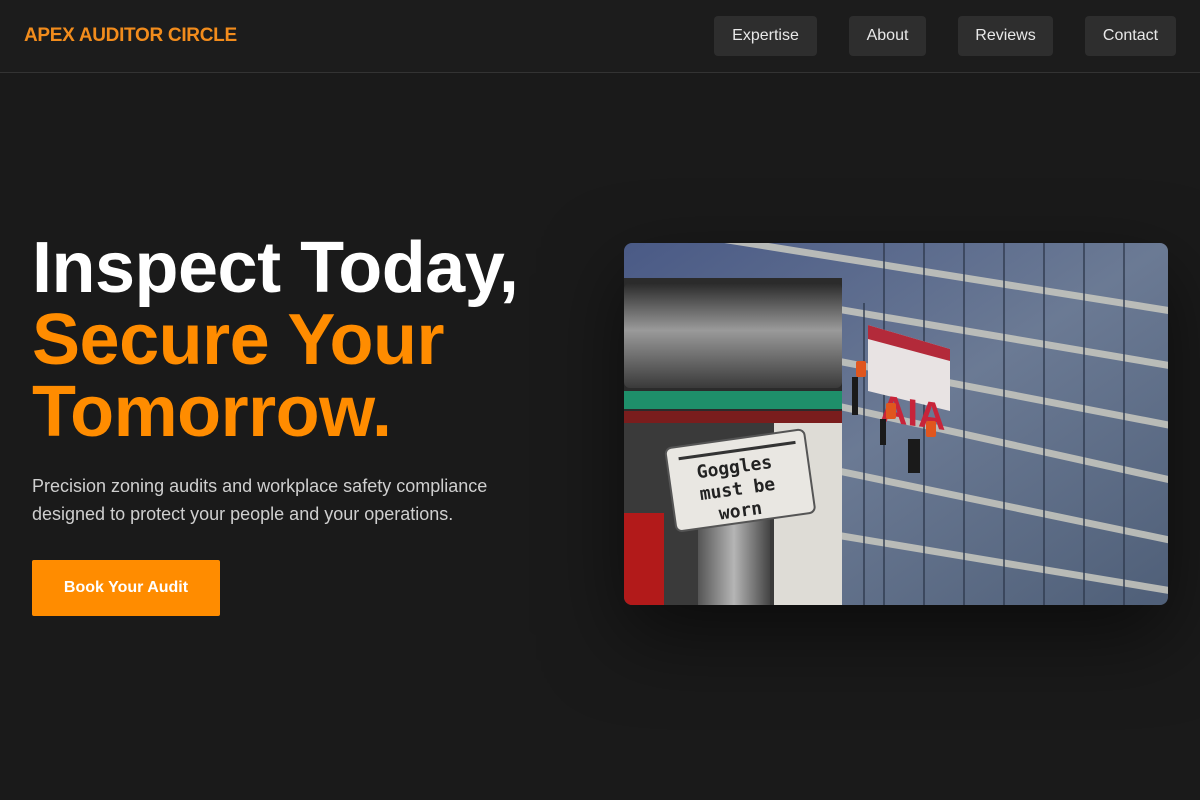  I want to click on hero-title-line3: Tomorrow., so click(212, 412).